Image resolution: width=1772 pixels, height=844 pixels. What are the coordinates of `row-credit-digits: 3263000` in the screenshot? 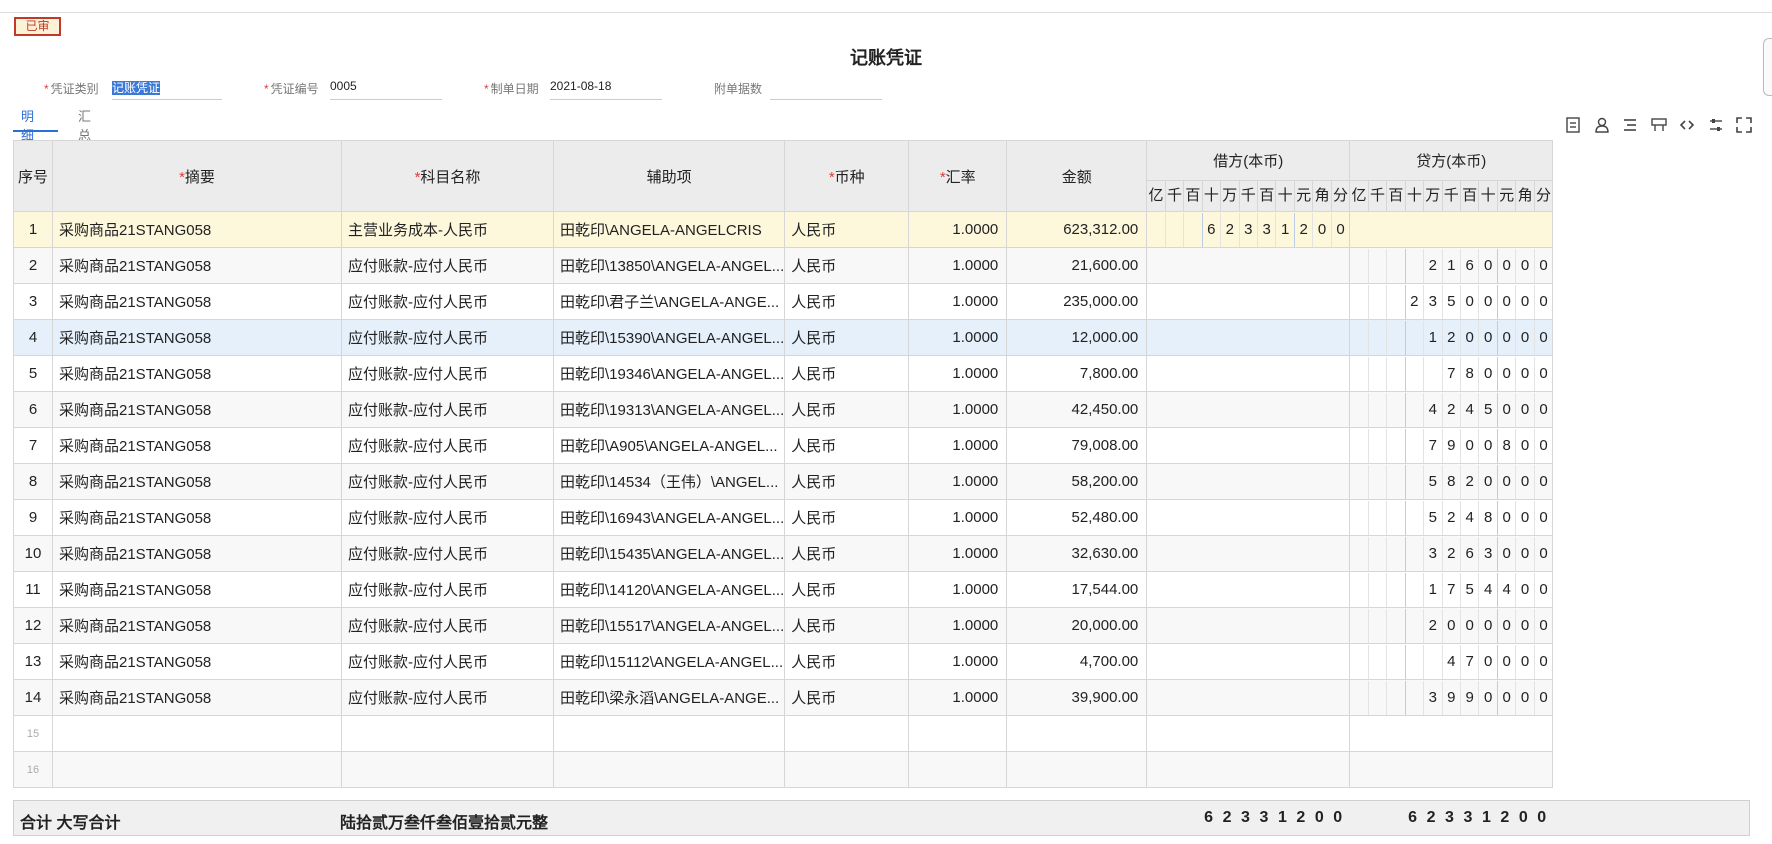 It's located at (1451, 553).